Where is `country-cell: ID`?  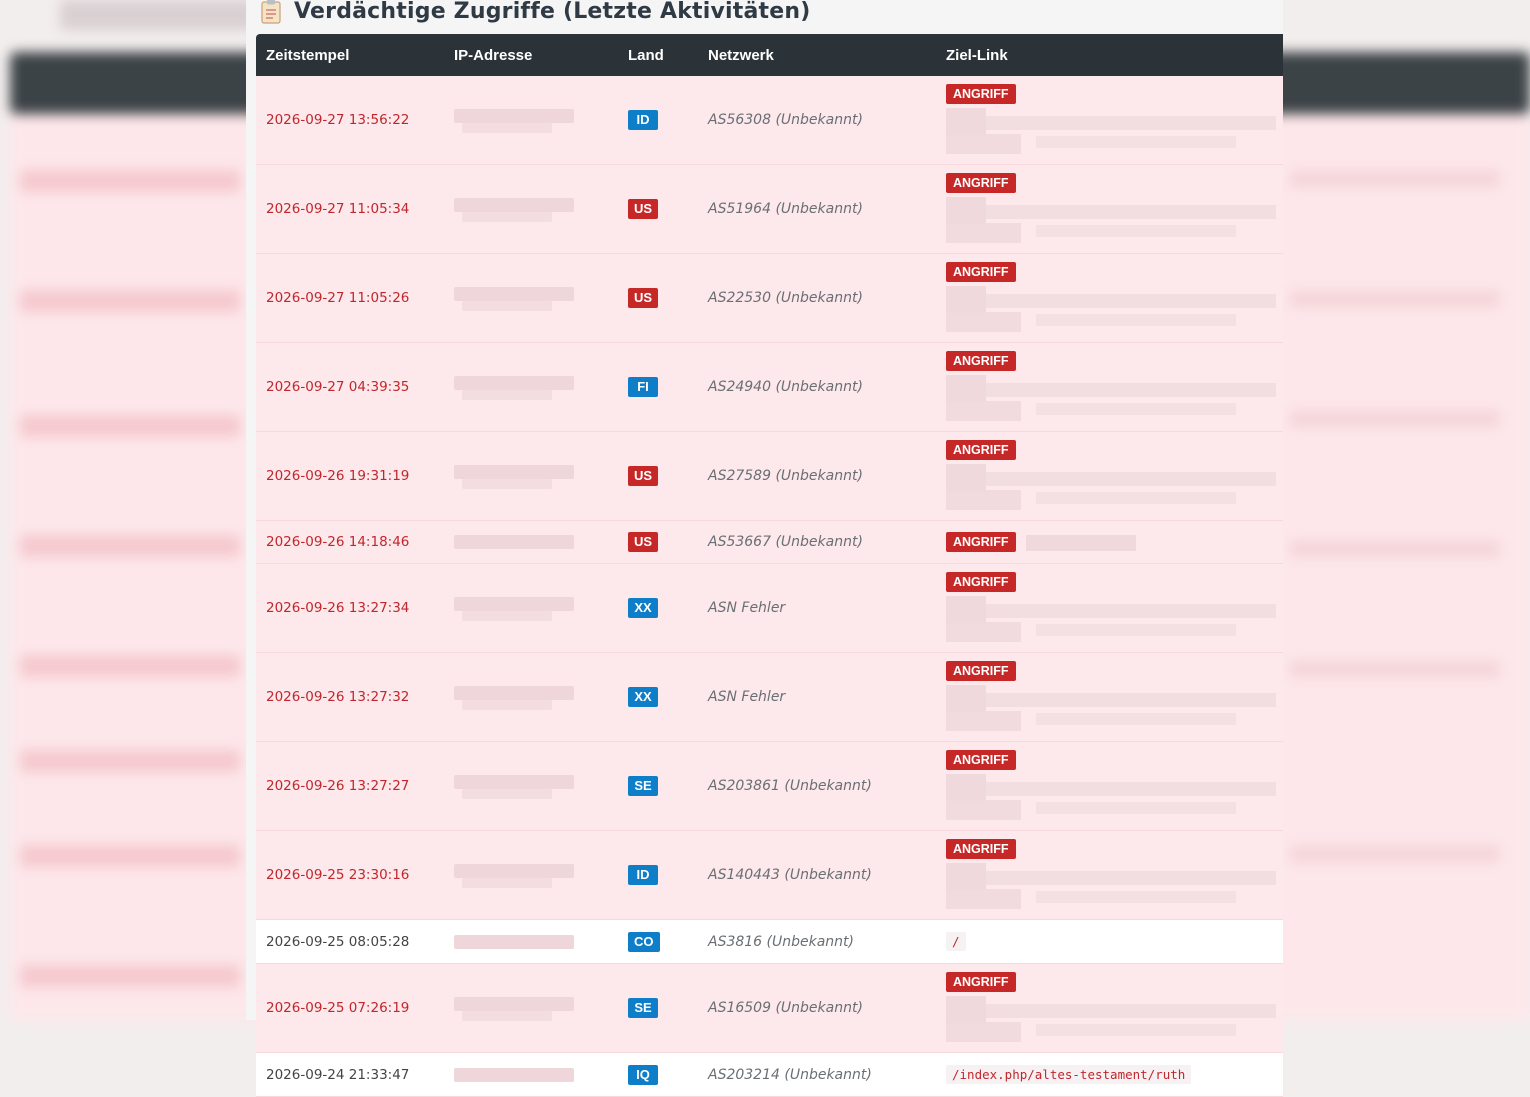
country-cell: ID is located at coordinates (658, 120).